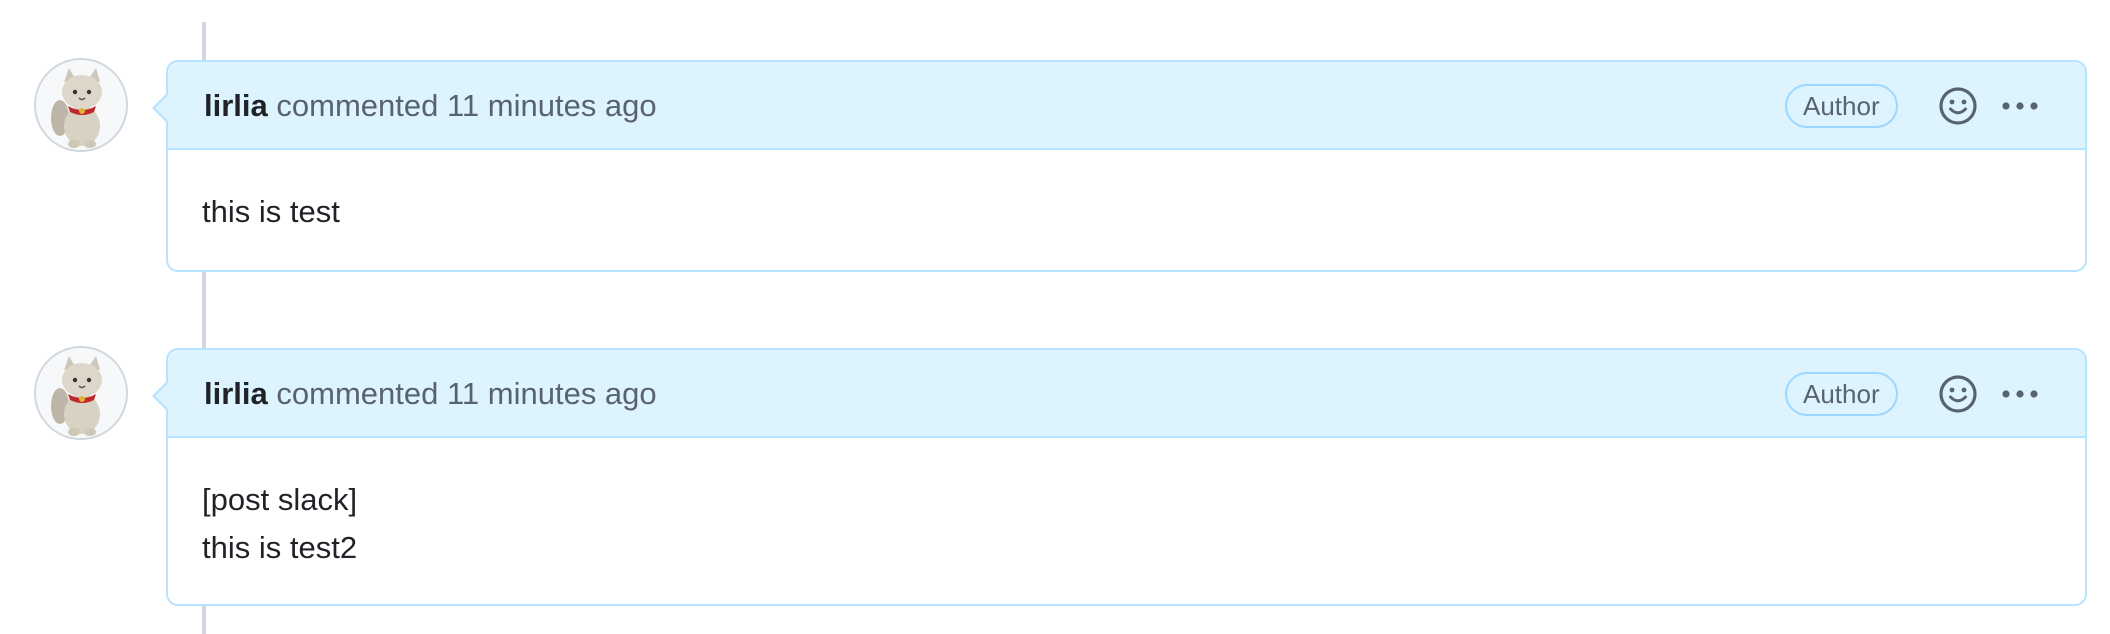 This screenshot has height=634, width=2110. What do you see at coordinates (280, 499) in the screenshot?
I see `comment-body-line: [post slack]` at bounding box center [280, 499].